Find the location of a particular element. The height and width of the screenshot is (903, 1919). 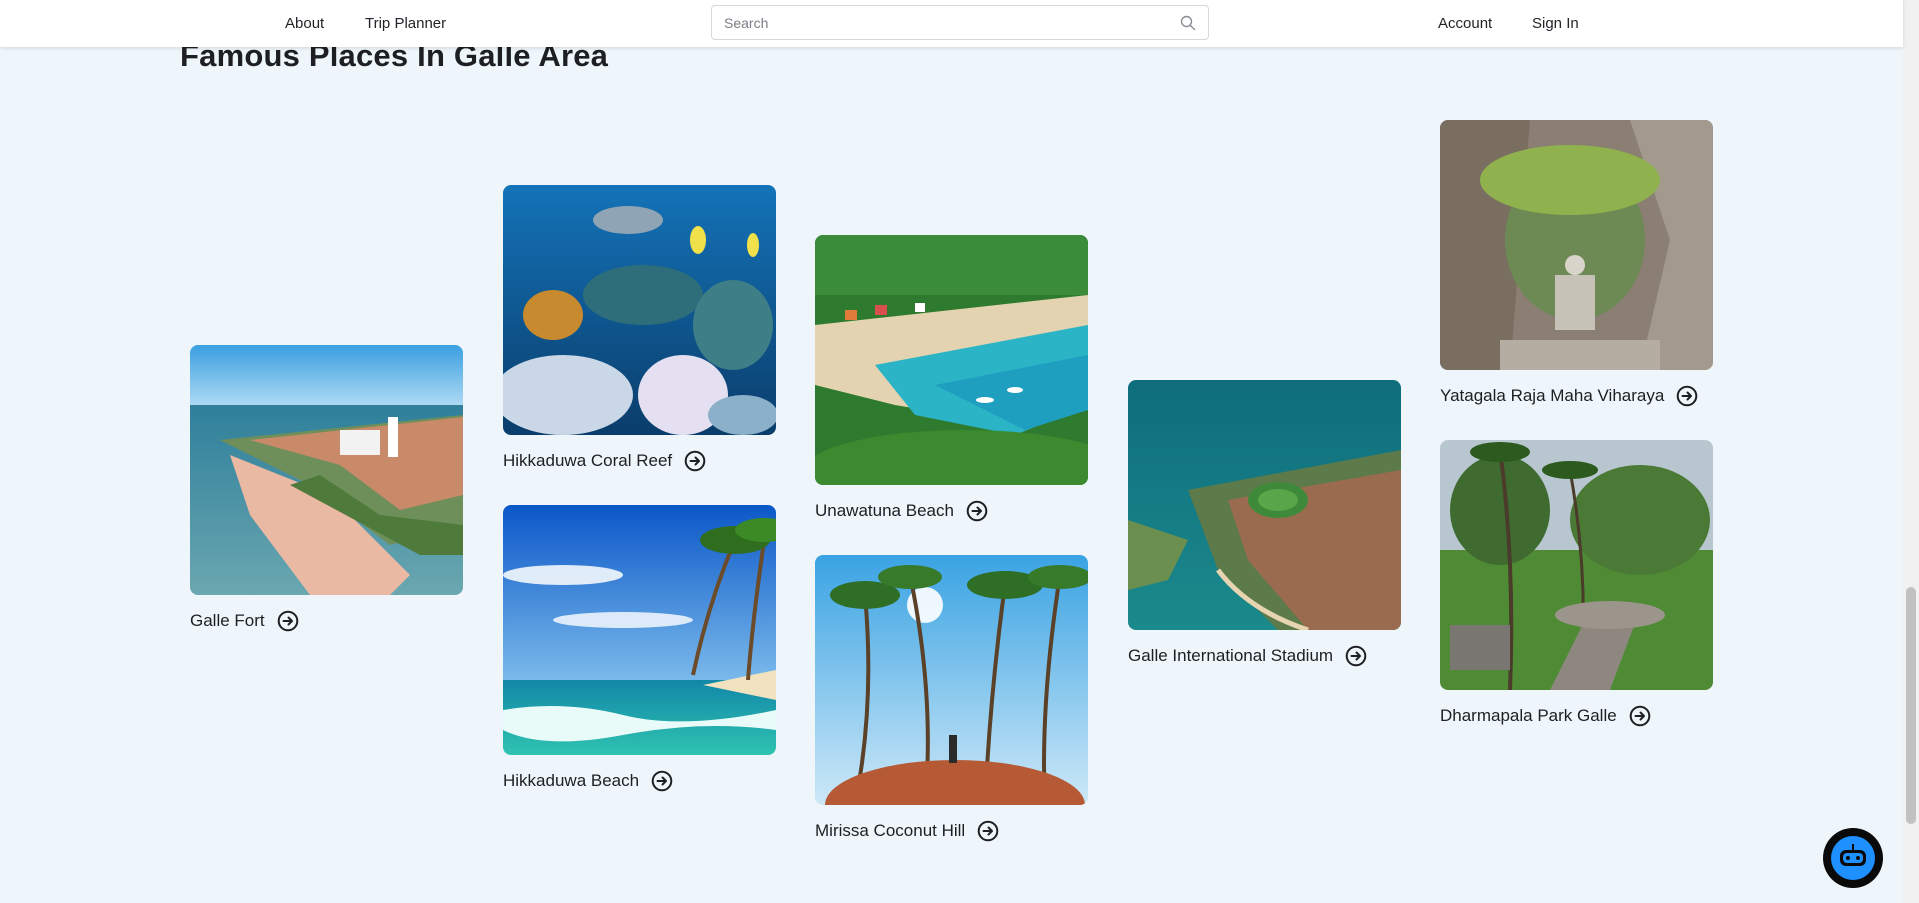

place-card-hikkaduwa-coral-reef: Hikkaduwa Coral Reef is located at coordinates (639, 329).